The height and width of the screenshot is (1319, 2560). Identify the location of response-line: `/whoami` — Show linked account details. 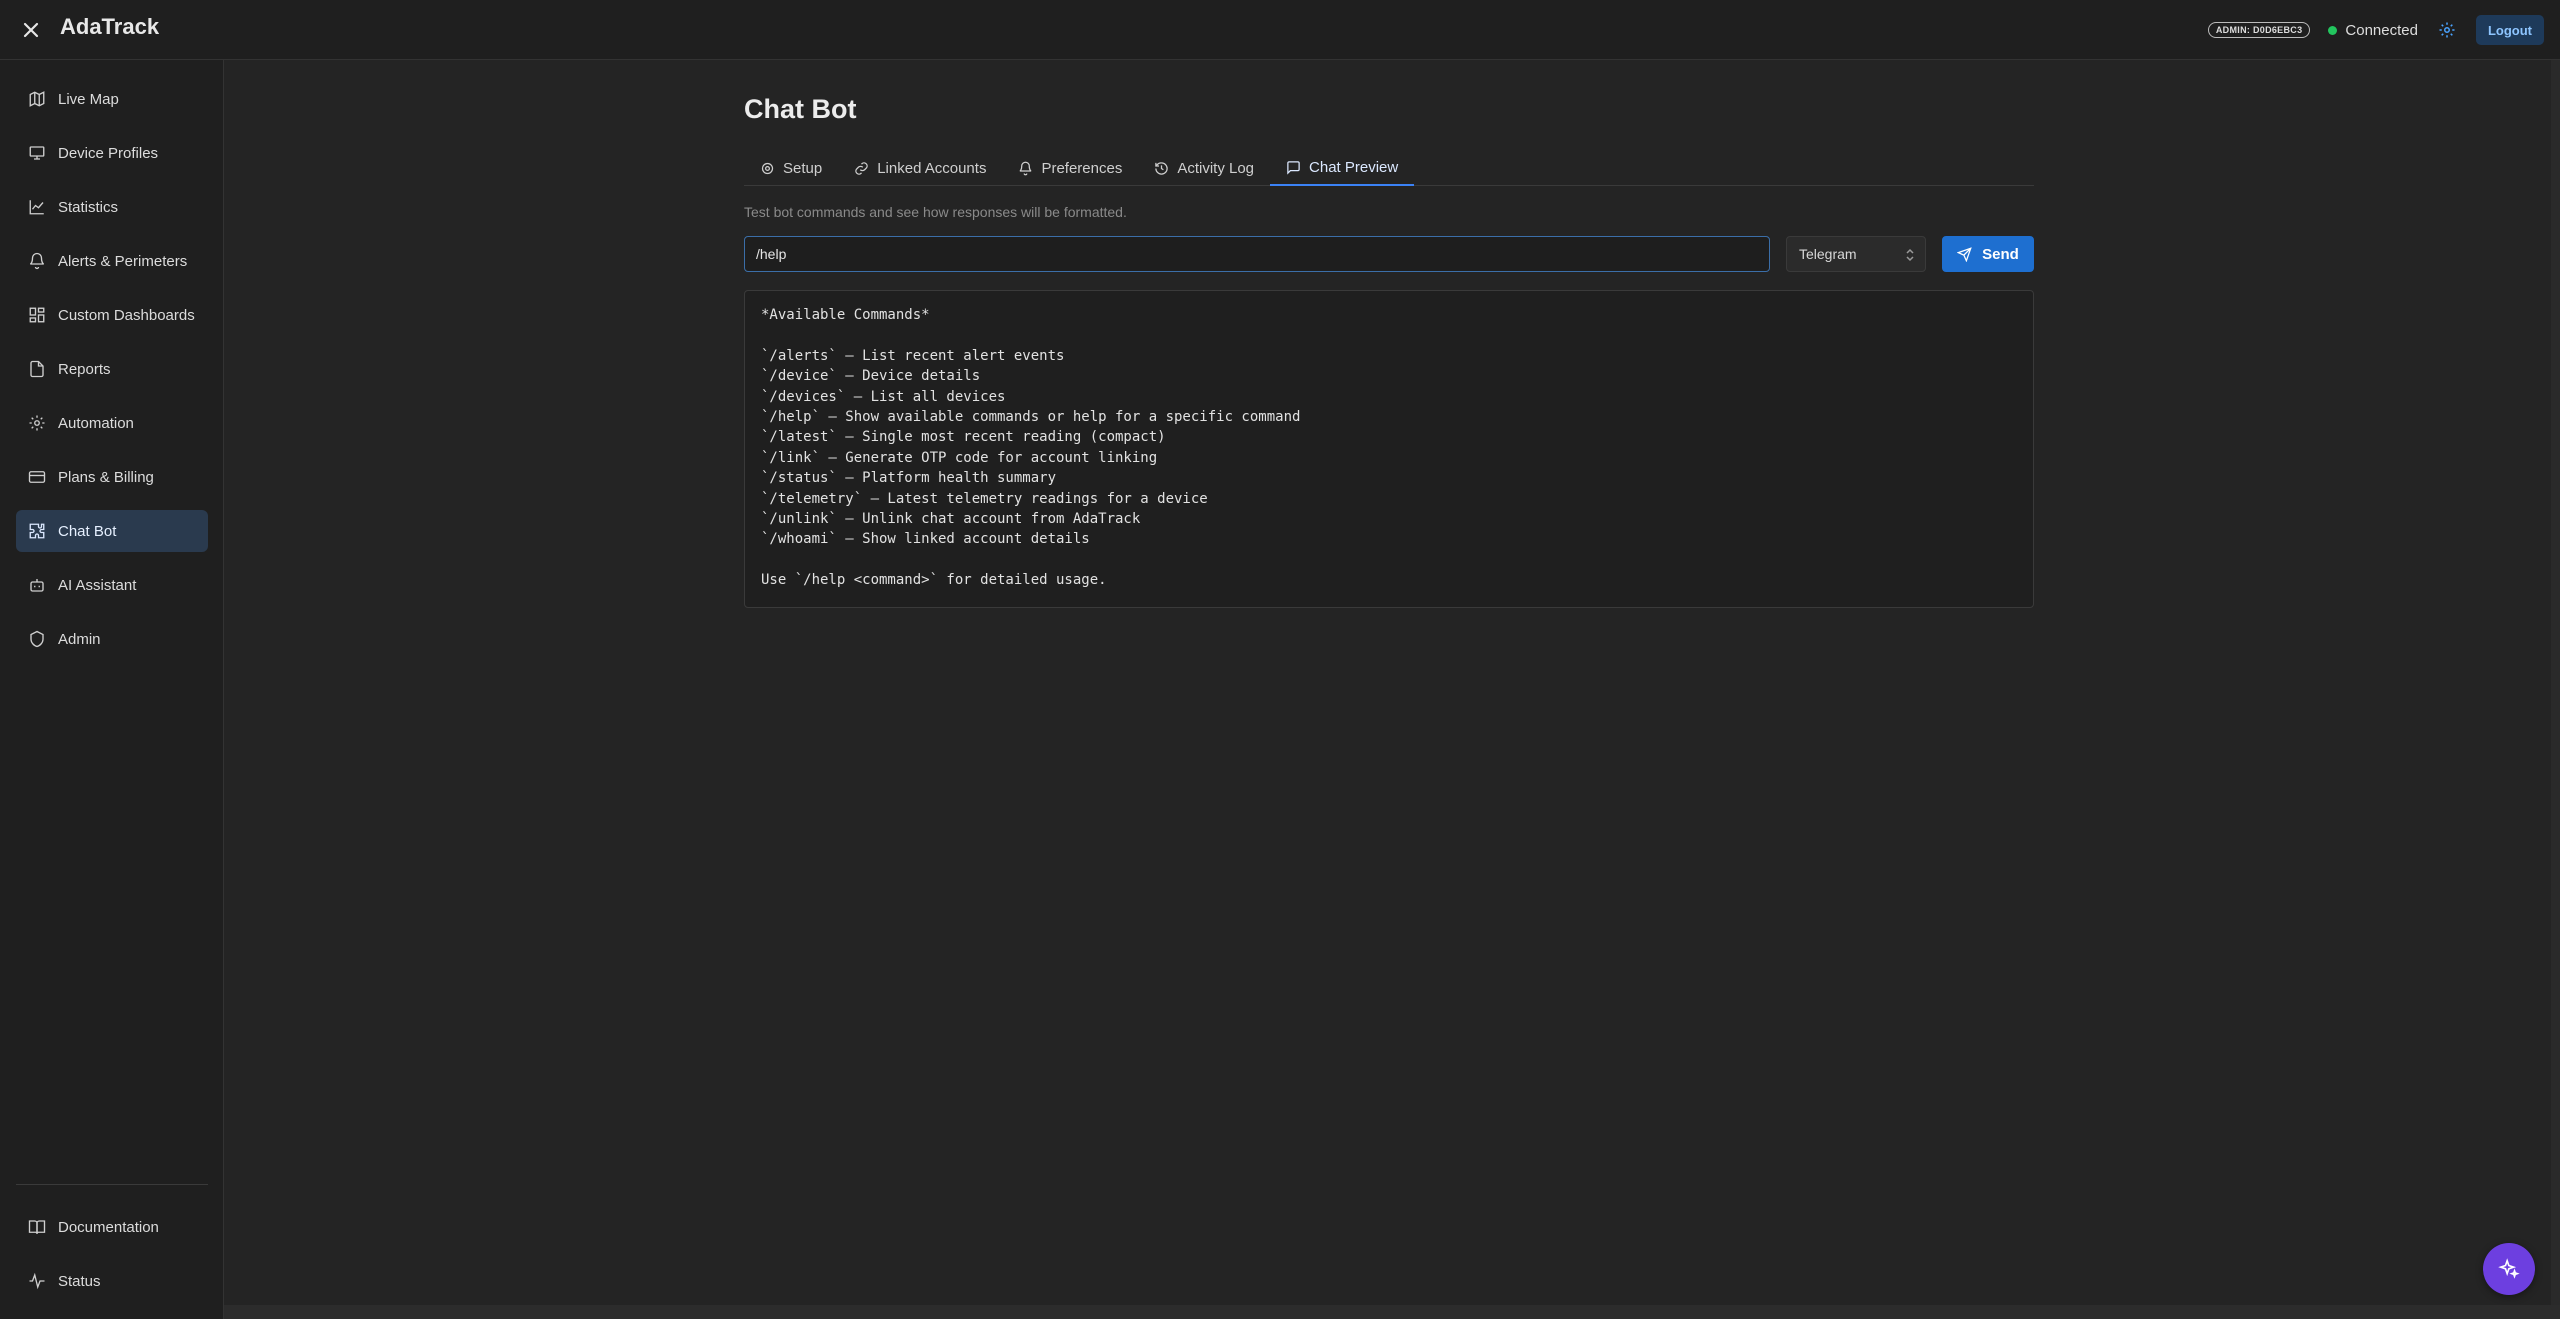
(925, 539).